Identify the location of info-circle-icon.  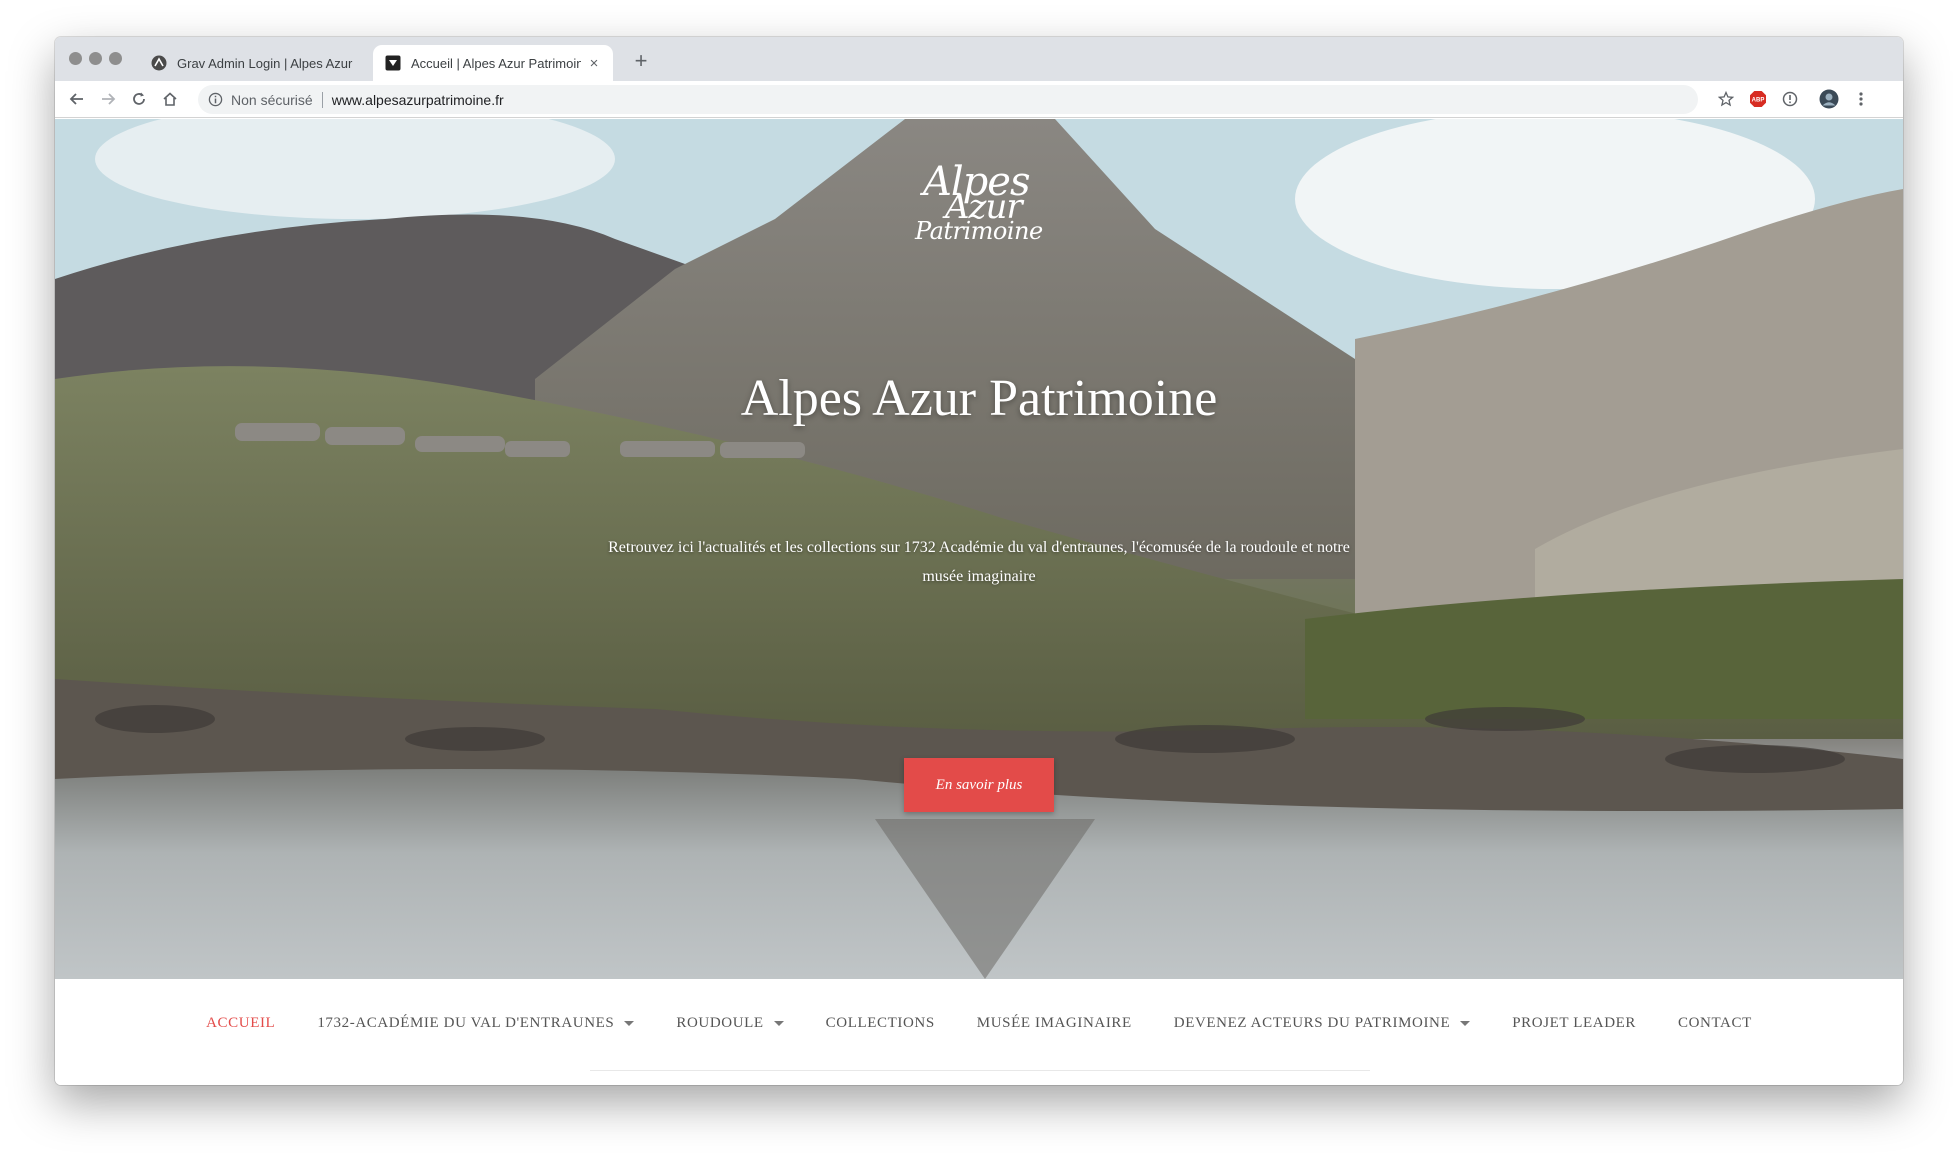
(215, 99).